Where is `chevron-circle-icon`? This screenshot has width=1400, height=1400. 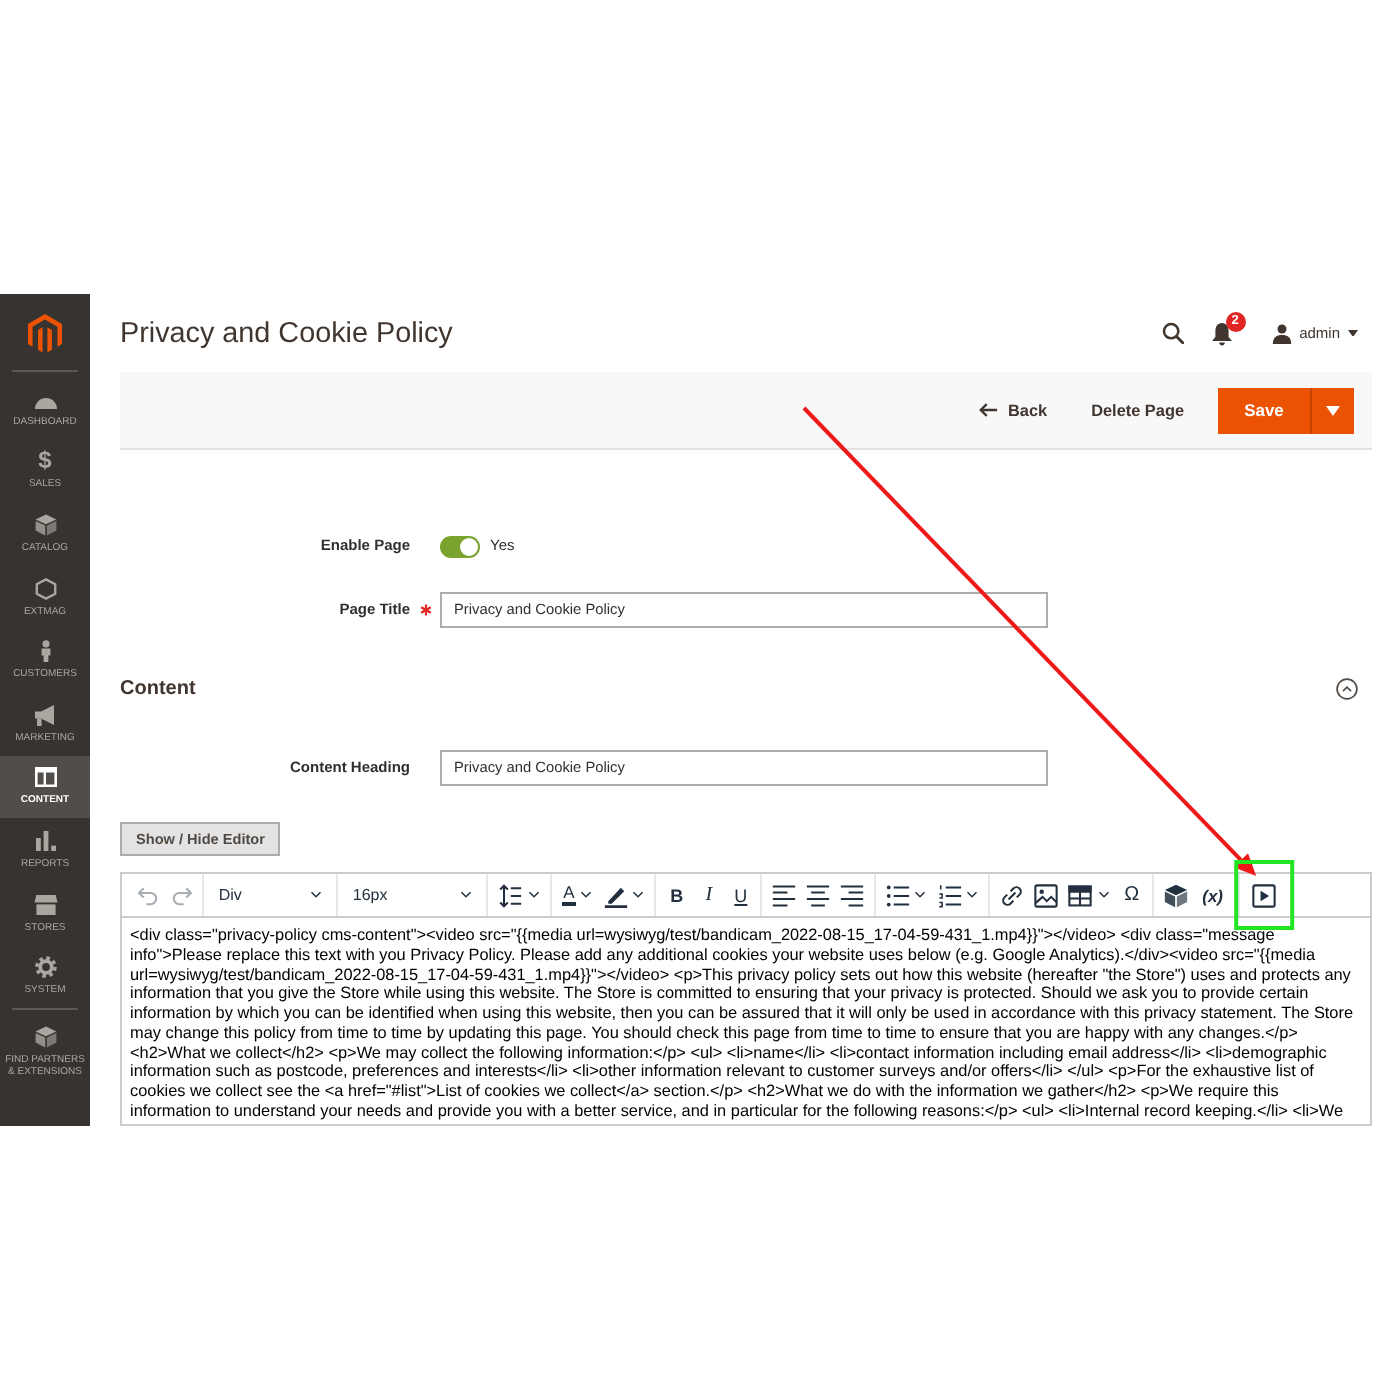
chevron-circle-icon is located at coordinates (1347, 688).